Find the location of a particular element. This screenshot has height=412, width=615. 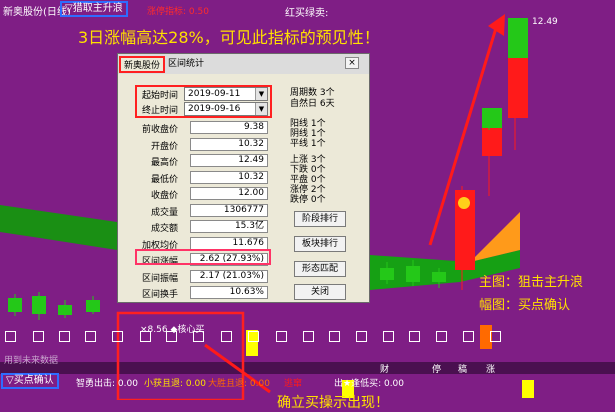

indicator-selector: ▽猎取主升浪 is located at coordinates (94, 9).